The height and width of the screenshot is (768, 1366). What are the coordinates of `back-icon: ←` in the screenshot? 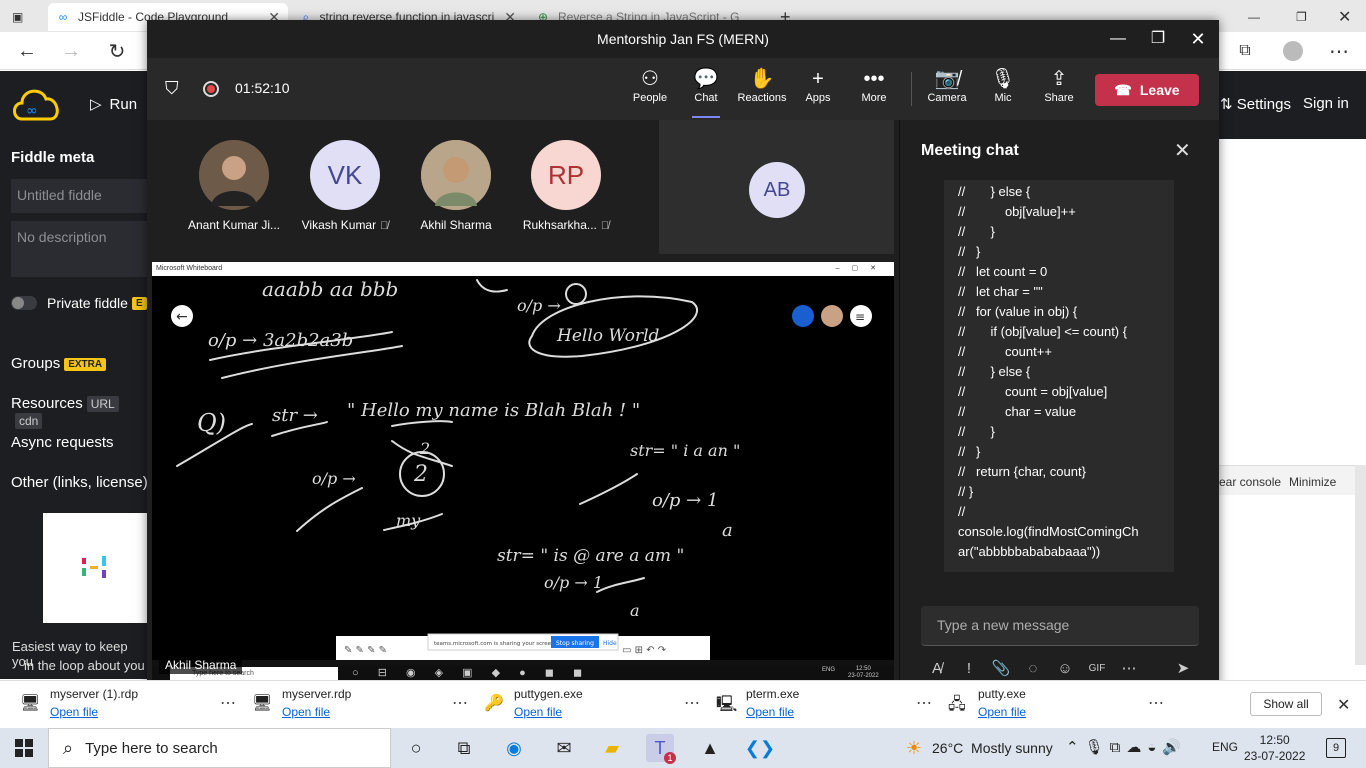 It's located at (27, 51).